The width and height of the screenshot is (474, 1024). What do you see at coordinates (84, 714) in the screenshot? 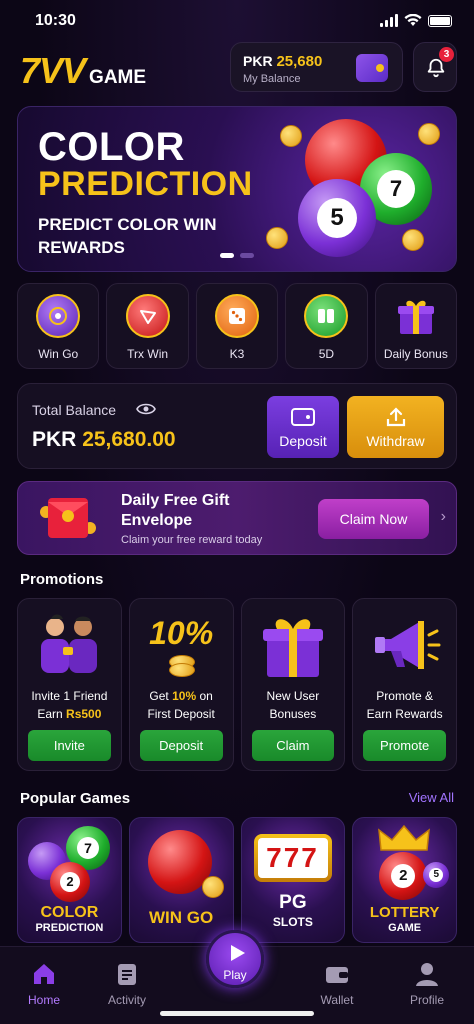
I see `promo-highlight: Rs500` at bounding box center [84, 714].